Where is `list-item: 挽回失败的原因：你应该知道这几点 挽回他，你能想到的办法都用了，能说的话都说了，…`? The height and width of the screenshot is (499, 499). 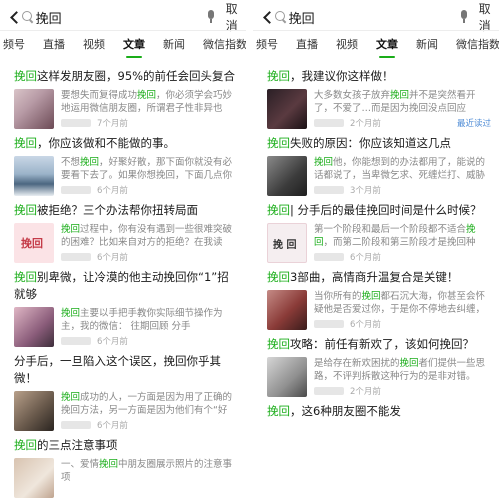
list-item: 挽回失败的原因：你应该知道这几点 挽回他，你能想到的办法都用了，能说的话都说了，… is located at coordinates (379, 165).